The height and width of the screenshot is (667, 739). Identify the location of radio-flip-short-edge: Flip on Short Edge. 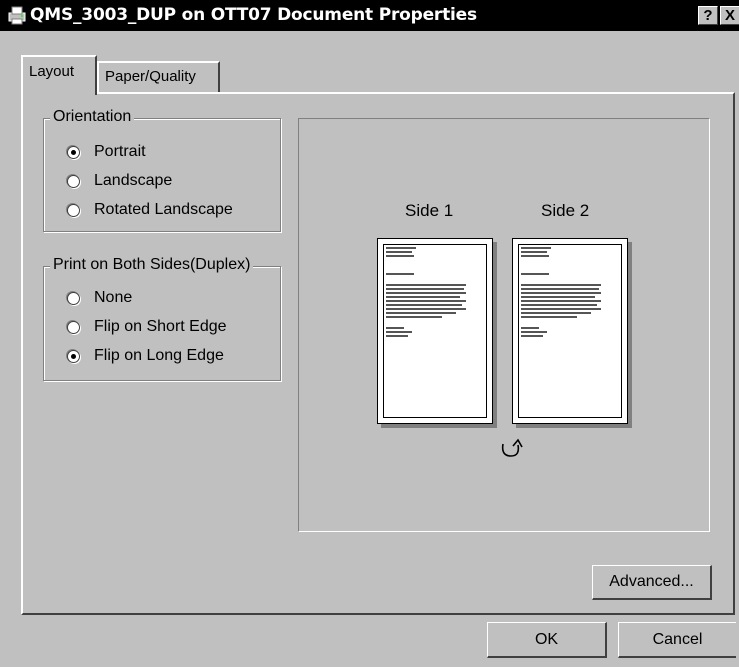
(147, 327).